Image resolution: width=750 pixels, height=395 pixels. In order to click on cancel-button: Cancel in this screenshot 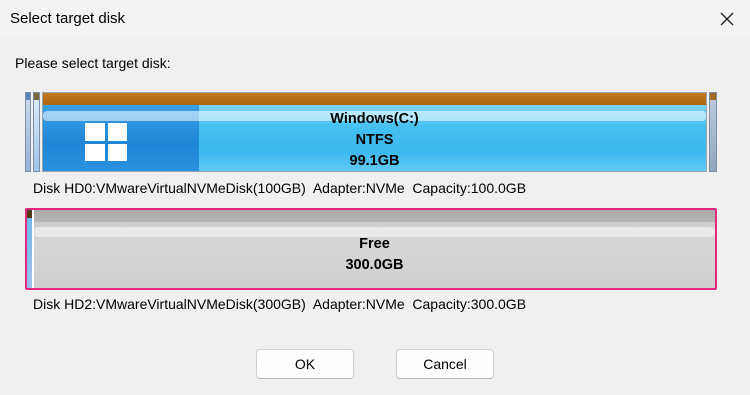, I will do `click(445, 364)`.